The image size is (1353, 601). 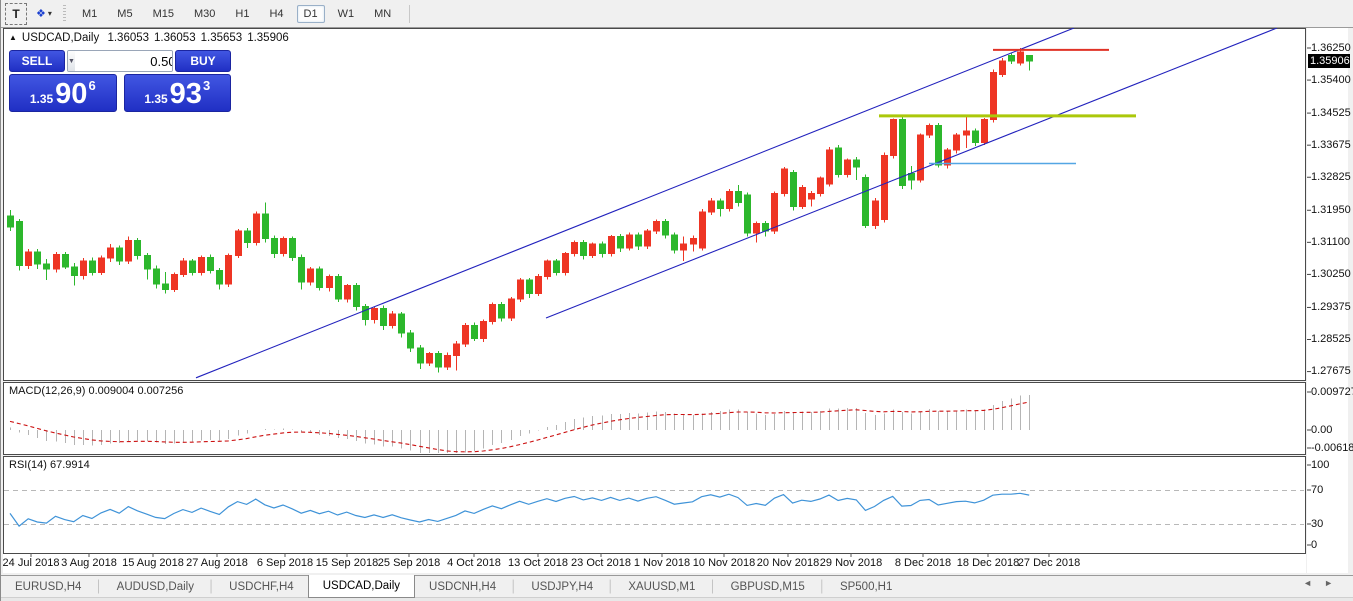 I want to click on tab-scroll-right-icon: ►, so click(x=1334, y=583).